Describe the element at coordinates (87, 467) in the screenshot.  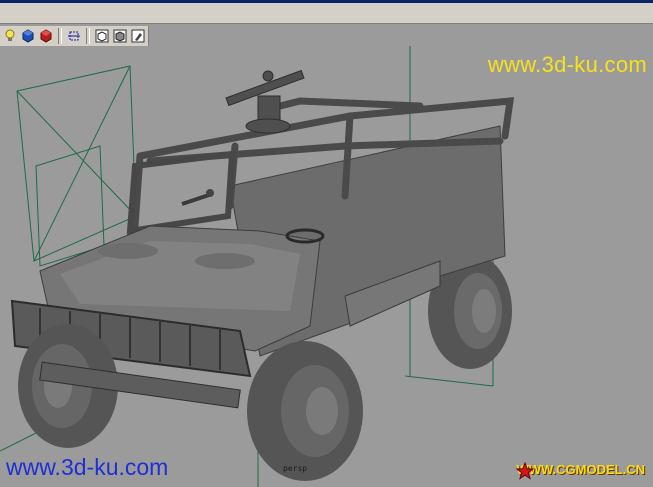
I see `bottom-left-watermark: www.3d-ku.com` at that location.